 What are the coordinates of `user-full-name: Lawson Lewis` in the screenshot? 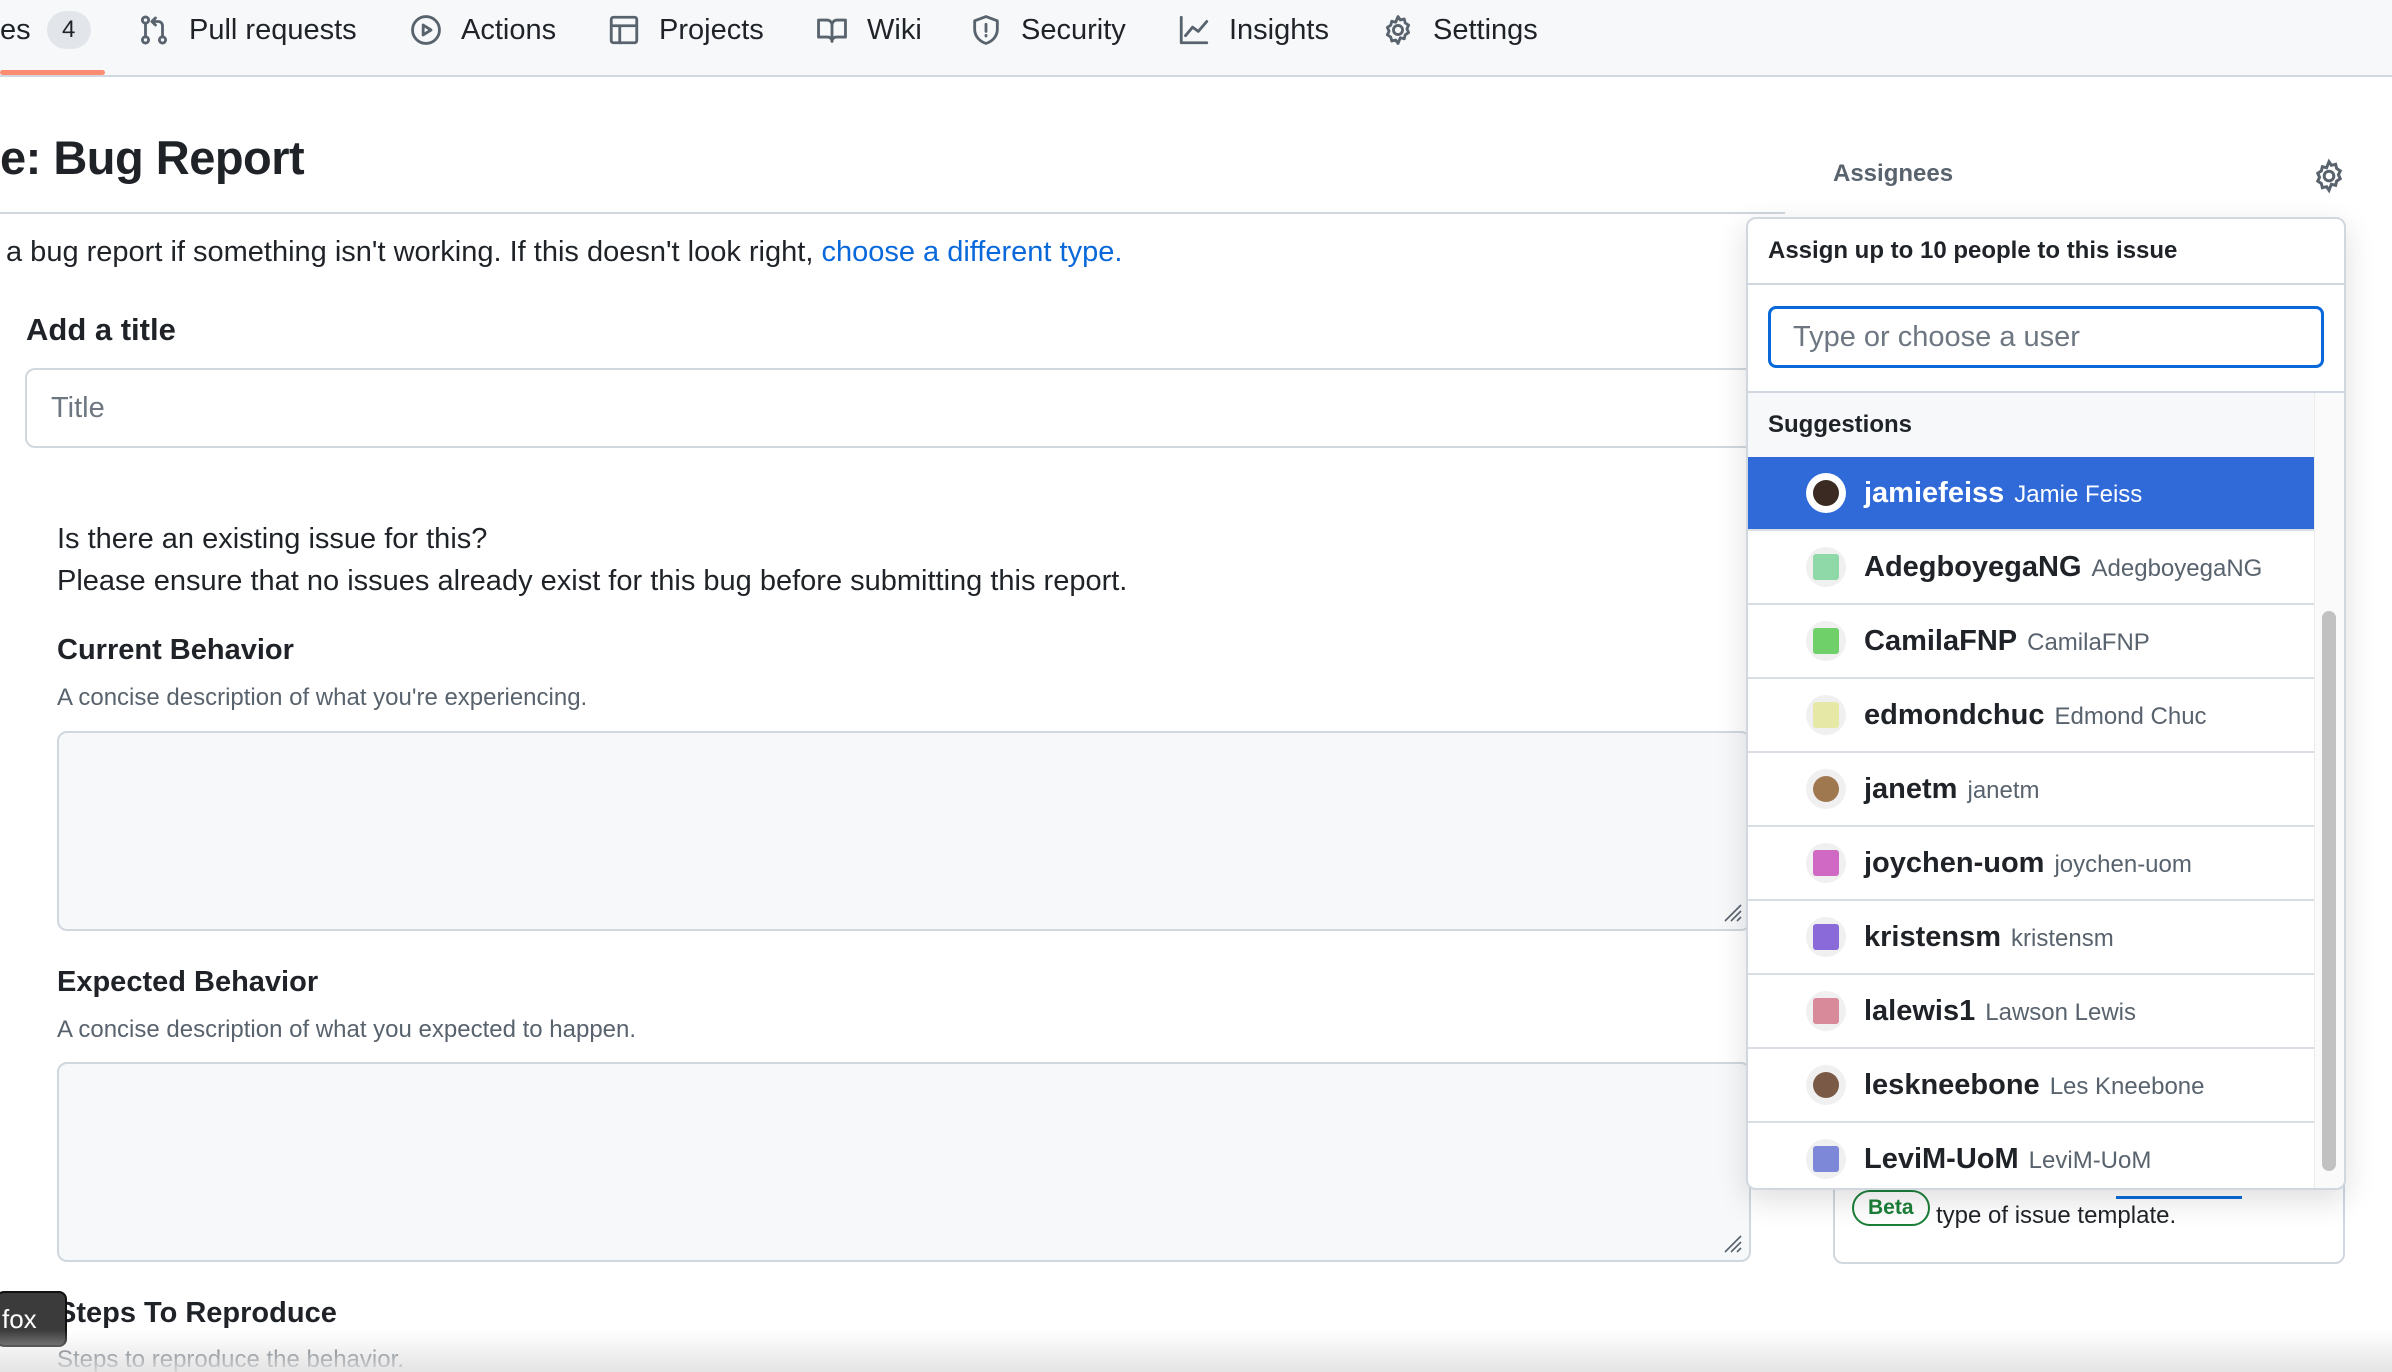 It's located at (2060, 1012).